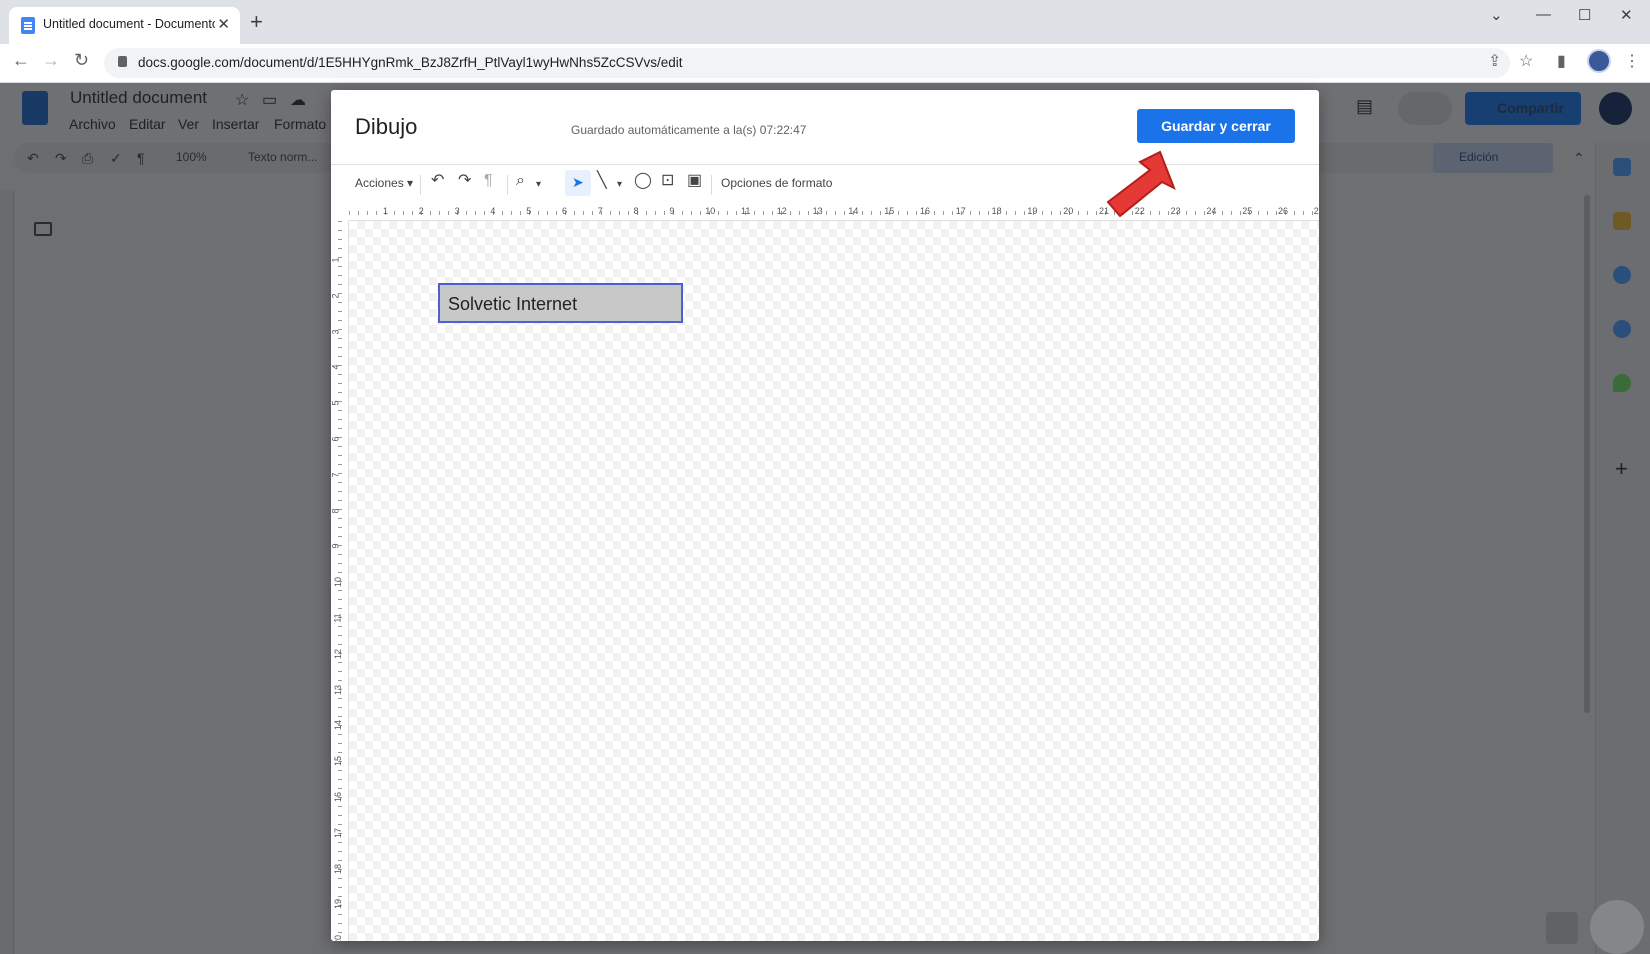 Image resolution: width=1650 pixels, height=954 pixels. I want to click on dialog-title: Dibujo, so click(386, 126).